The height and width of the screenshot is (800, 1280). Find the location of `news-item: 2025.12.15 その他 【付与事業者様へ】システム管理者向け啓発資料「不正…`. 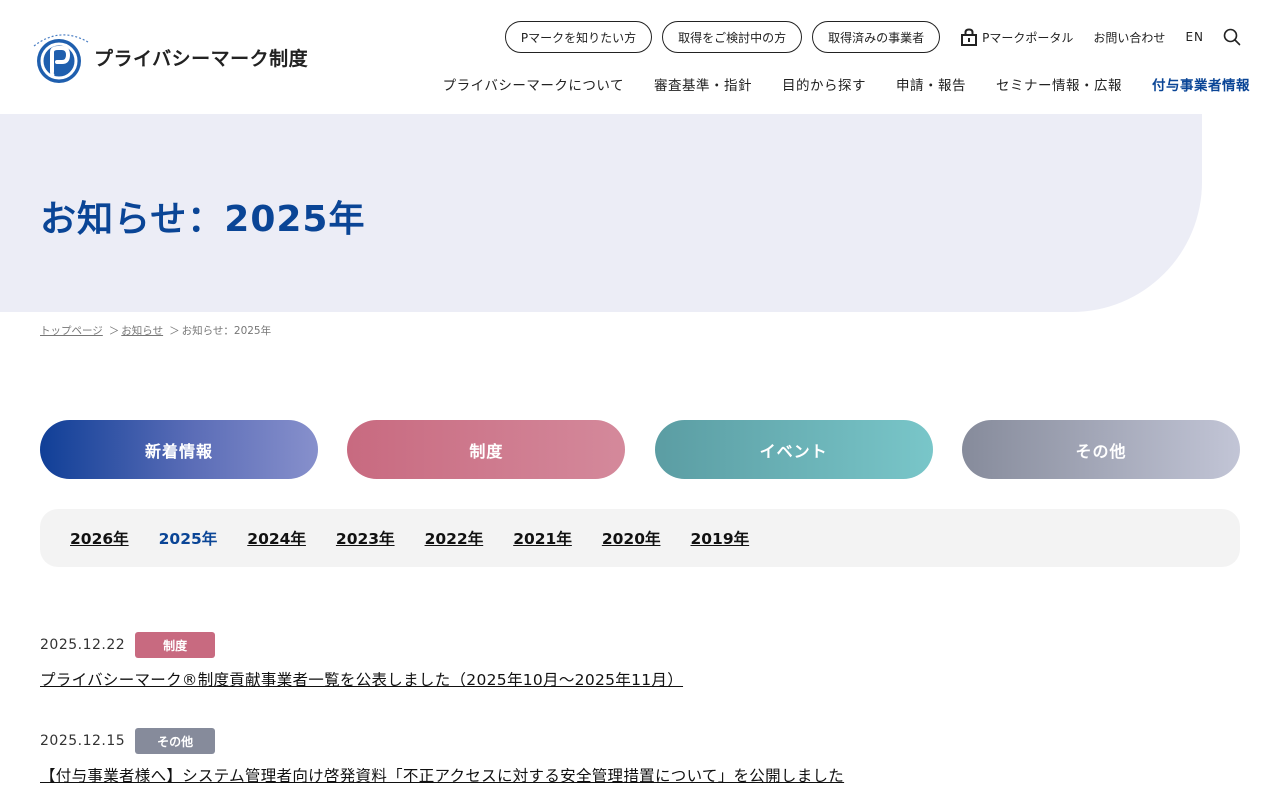

news-item: 2025.12.15 その他 【付与事業者様へ】システム管理者向け啓発資料「不正… is located at coordinates (640, 757).